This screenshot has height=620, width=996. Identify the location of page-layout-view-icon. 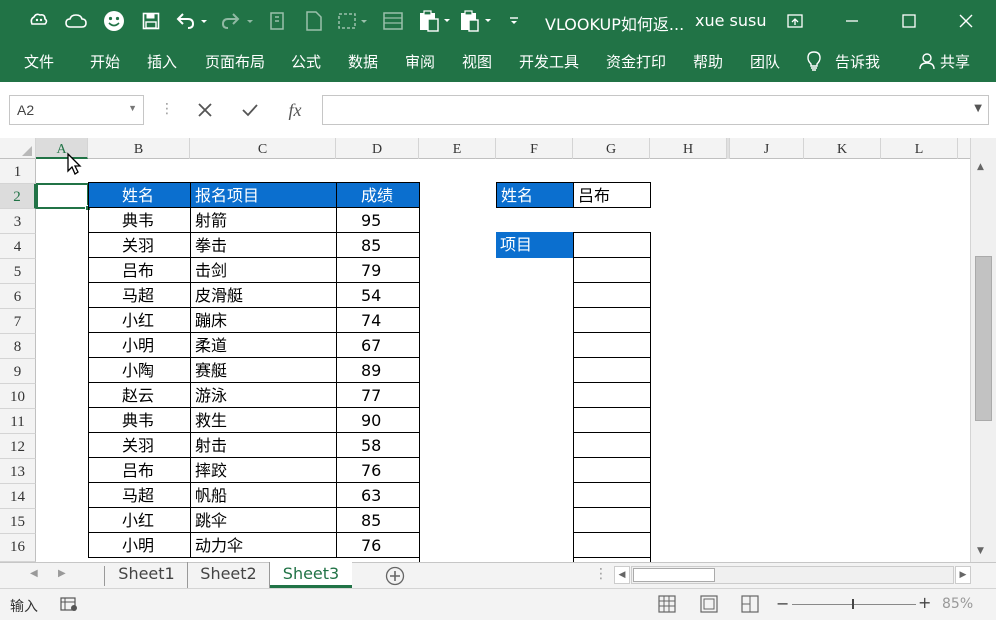
(709, 606).